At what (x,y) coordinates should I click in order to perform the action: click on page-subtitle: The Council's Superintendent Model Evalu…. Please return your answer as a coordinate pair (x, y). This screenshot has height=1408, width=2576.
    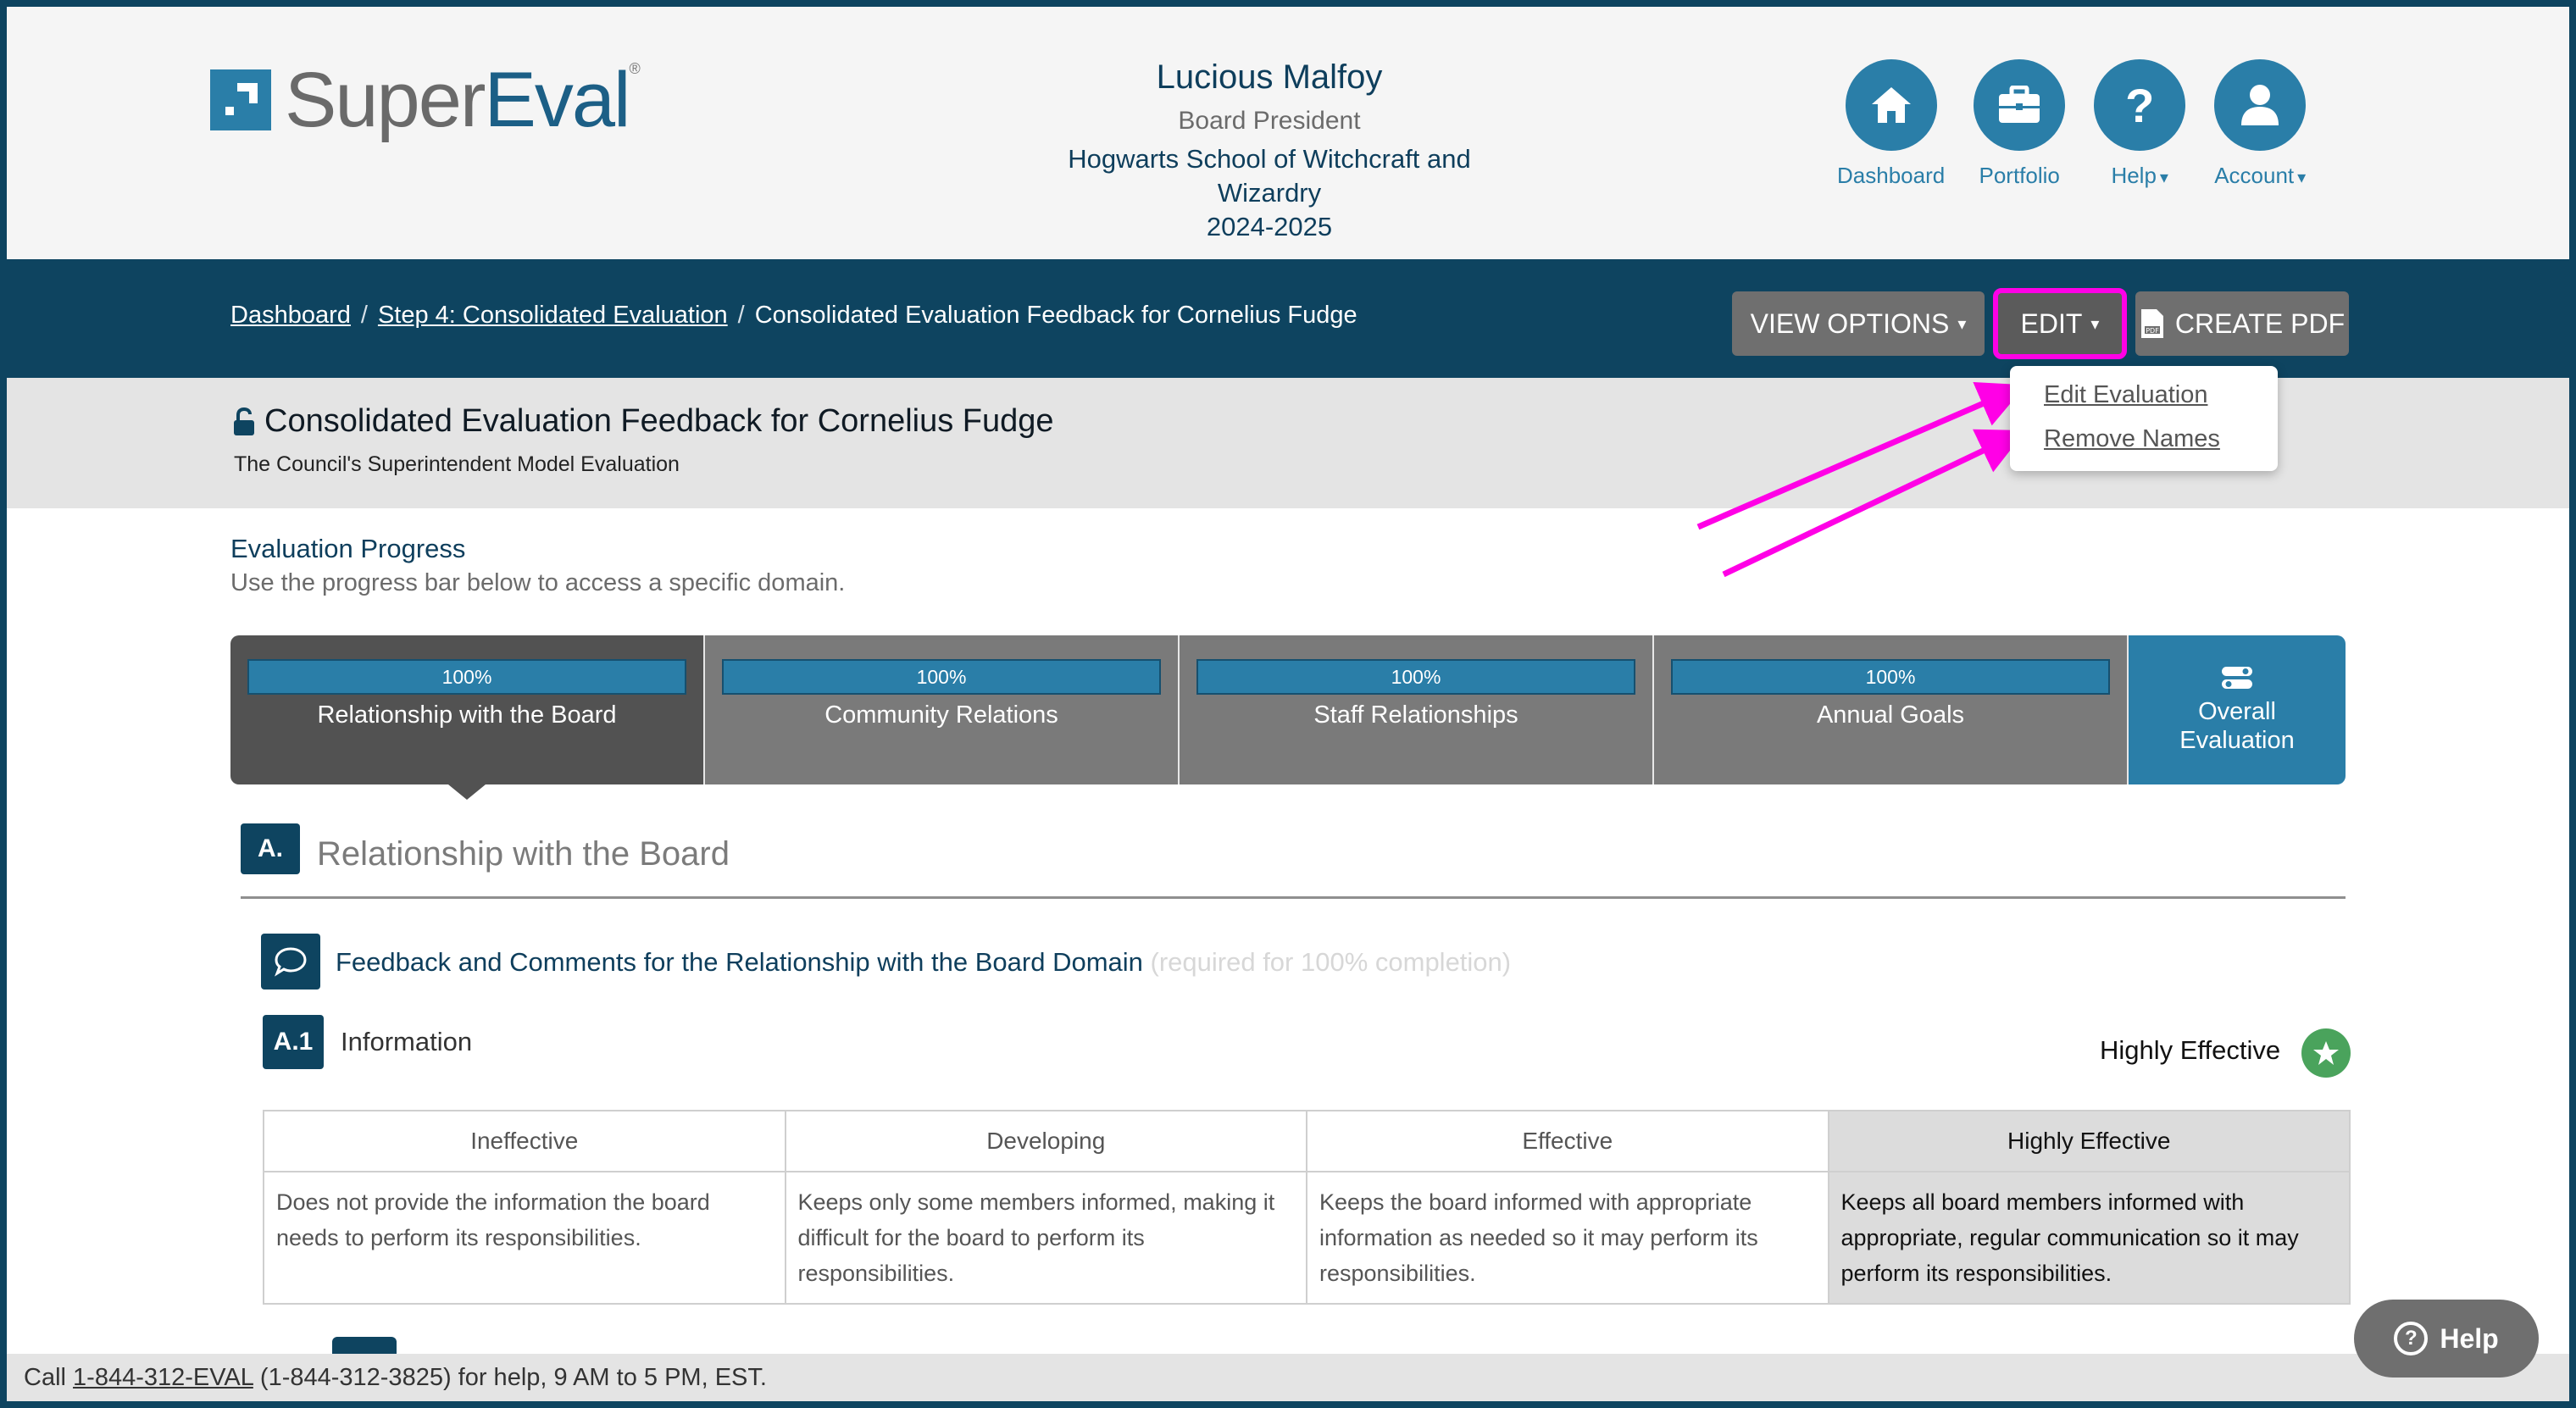
    Looking at the image, I should click on (457, 464).